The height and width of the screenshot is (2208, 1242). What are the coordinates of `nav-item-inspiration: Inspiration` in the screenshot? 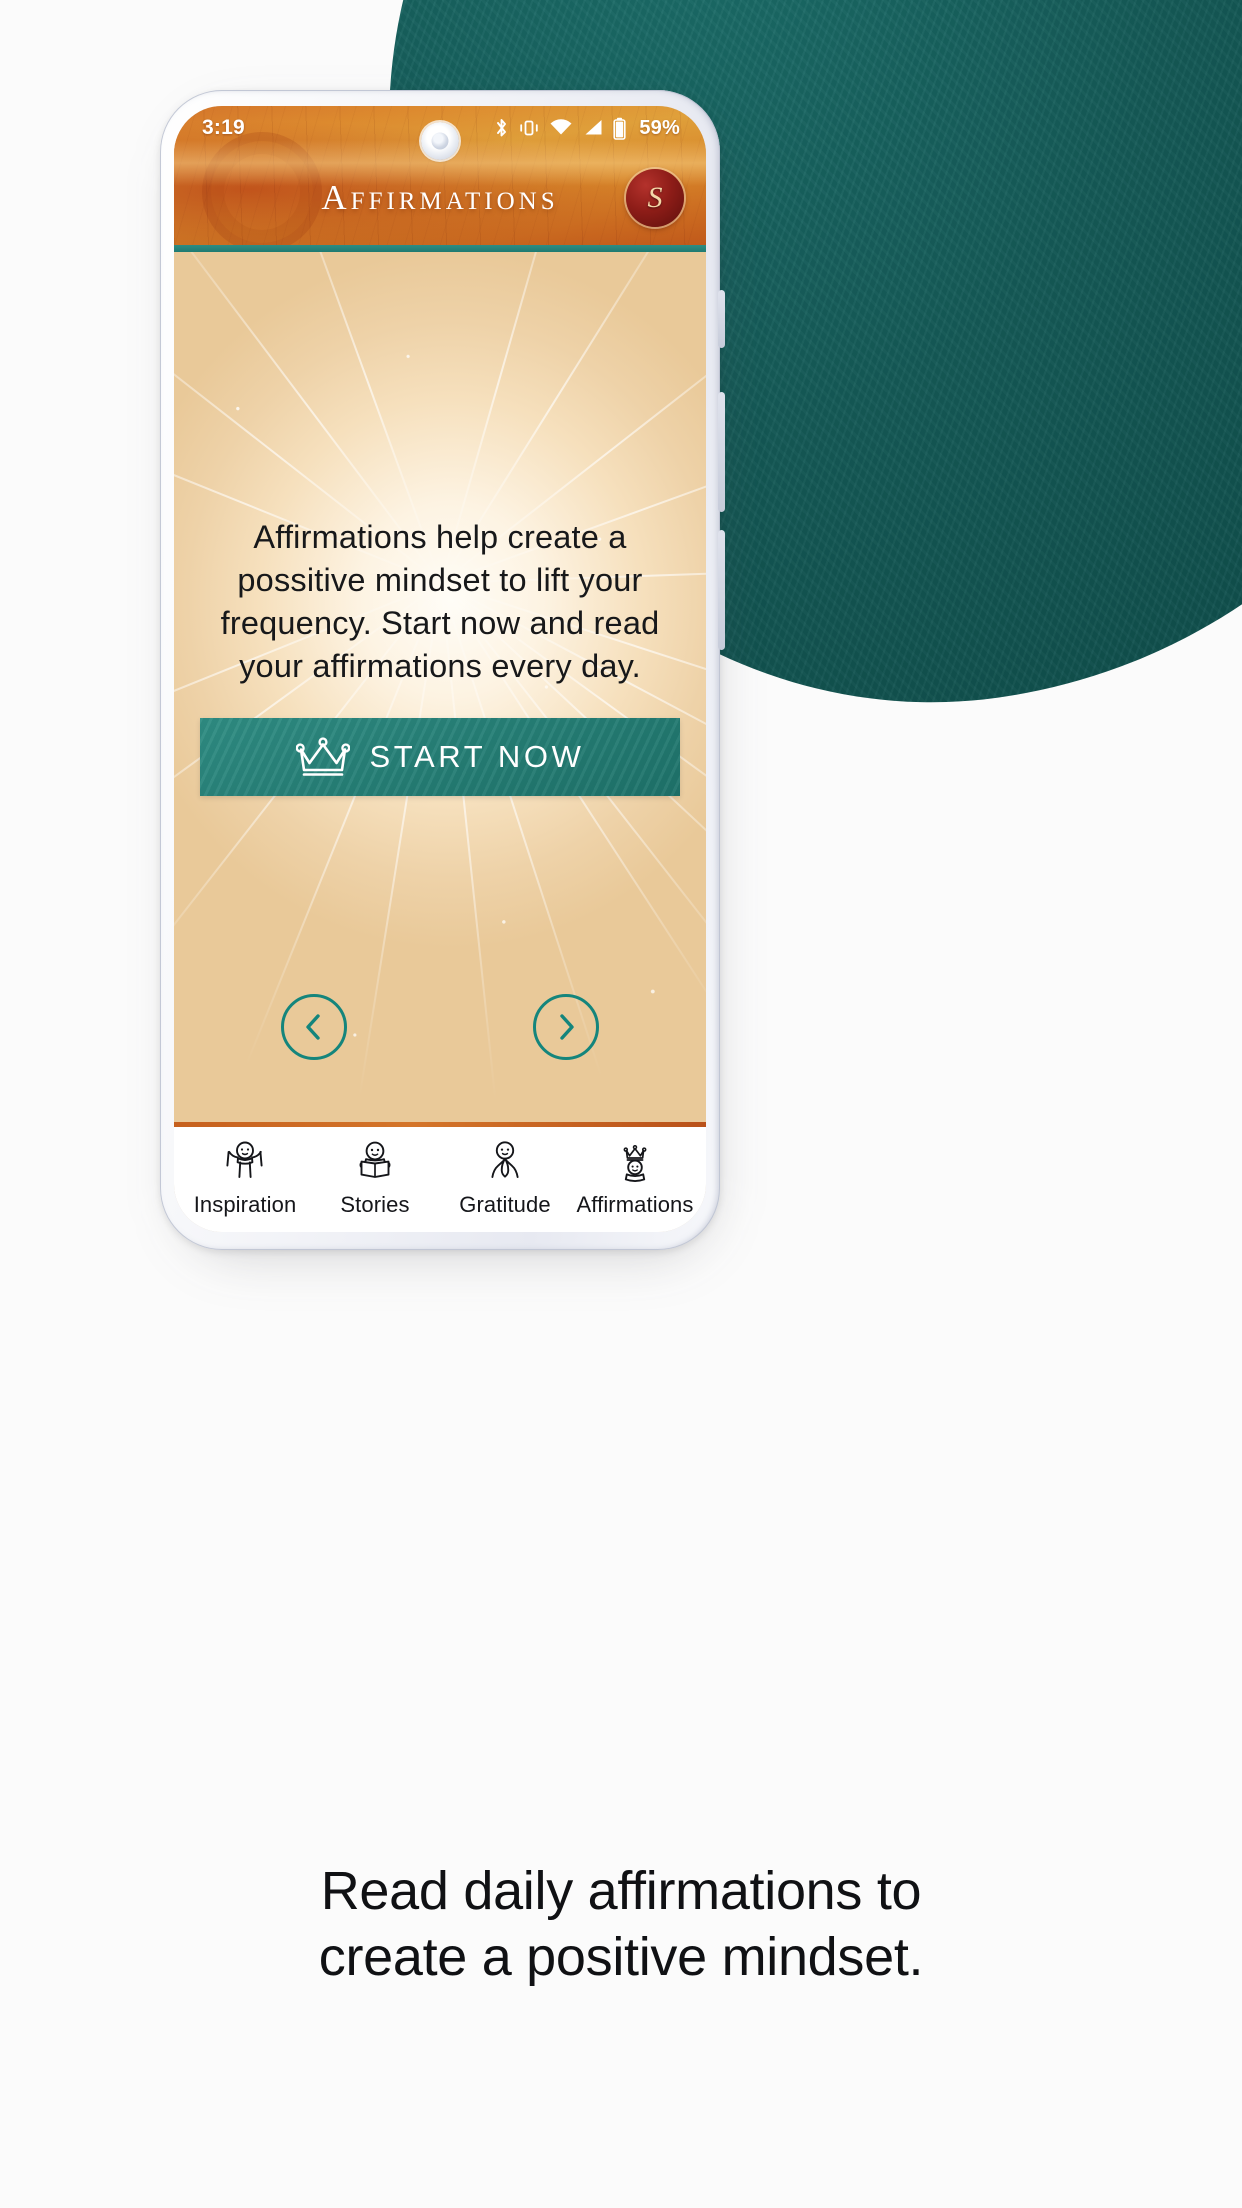 It's located at (245, 1179).